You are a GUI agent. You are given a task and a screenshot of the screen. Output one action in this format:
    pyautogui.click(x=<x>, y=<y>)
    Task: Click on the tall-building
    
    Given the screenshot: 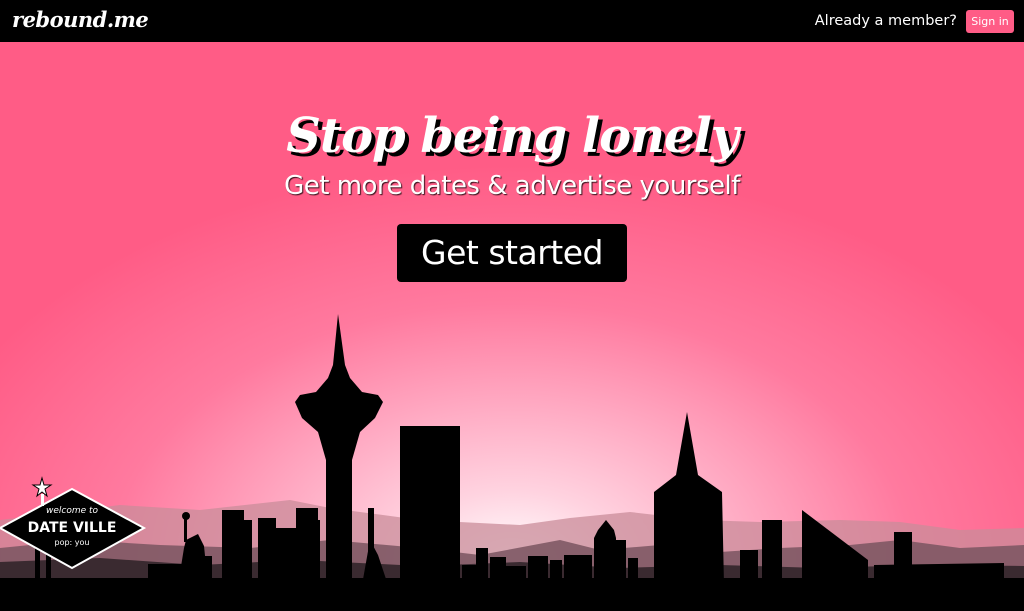 What is the action you would take?
    pyautogui.click(x=430, y=506)
    